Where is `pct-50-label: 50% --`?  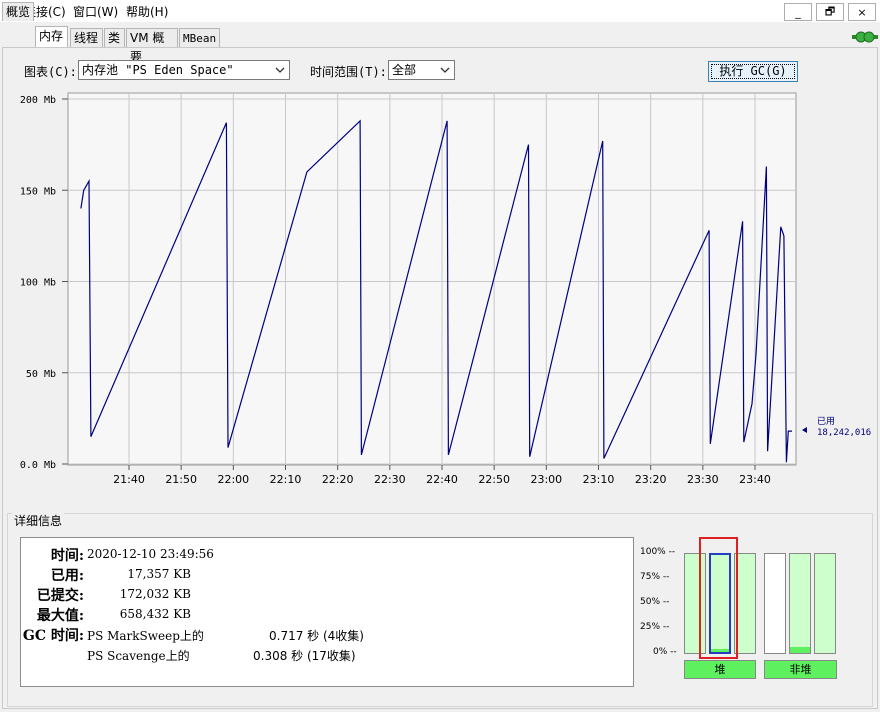
pct-50-label: 50% -- is located at coordinates (655, 602).